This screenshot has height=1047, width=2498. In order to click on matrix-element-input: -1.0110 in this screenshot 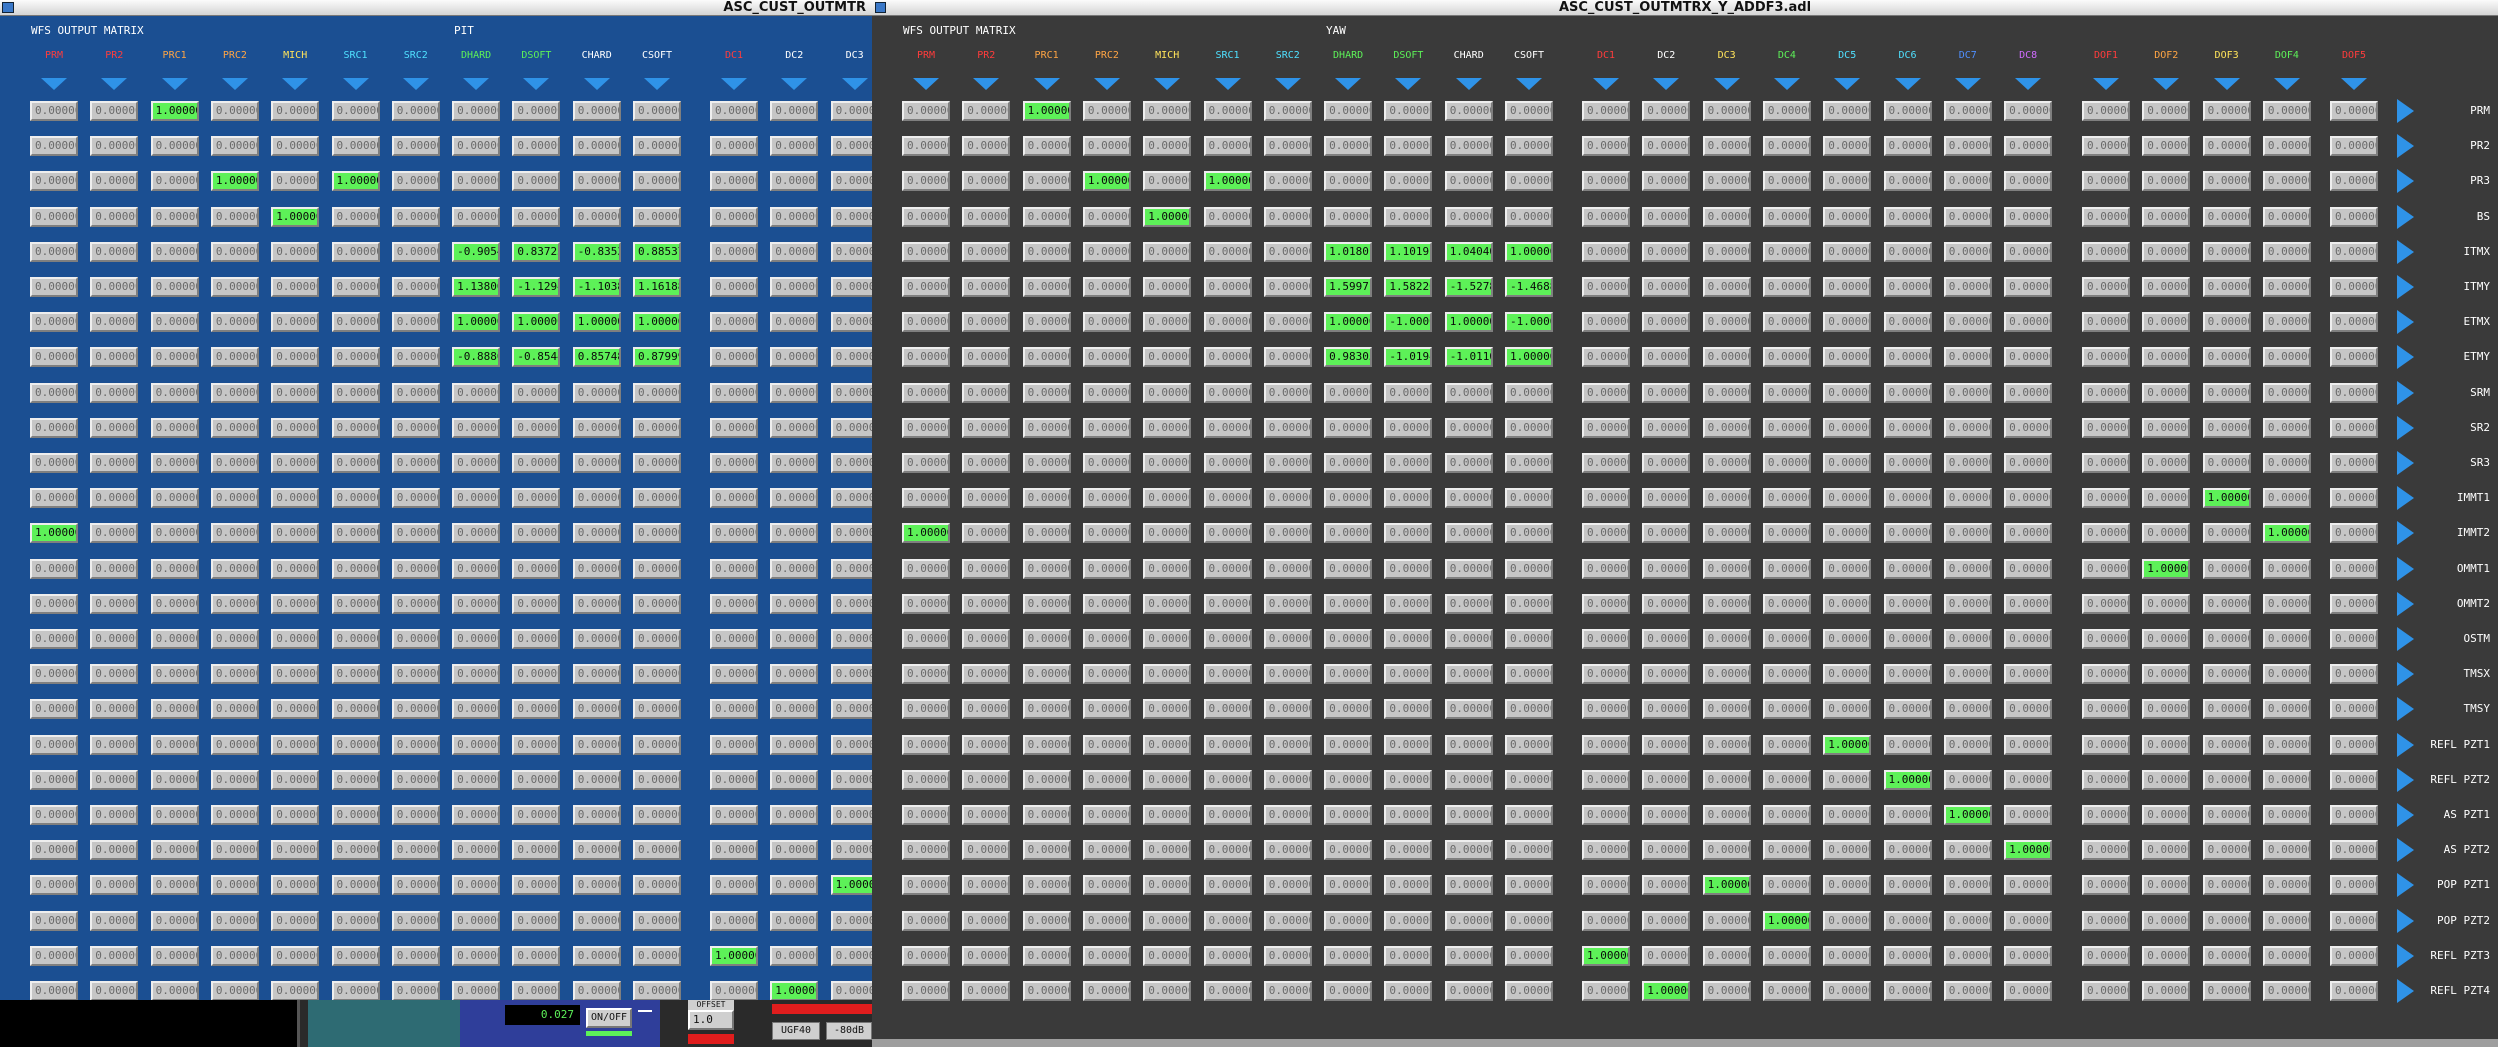, I will do `click(1468, 357)`.